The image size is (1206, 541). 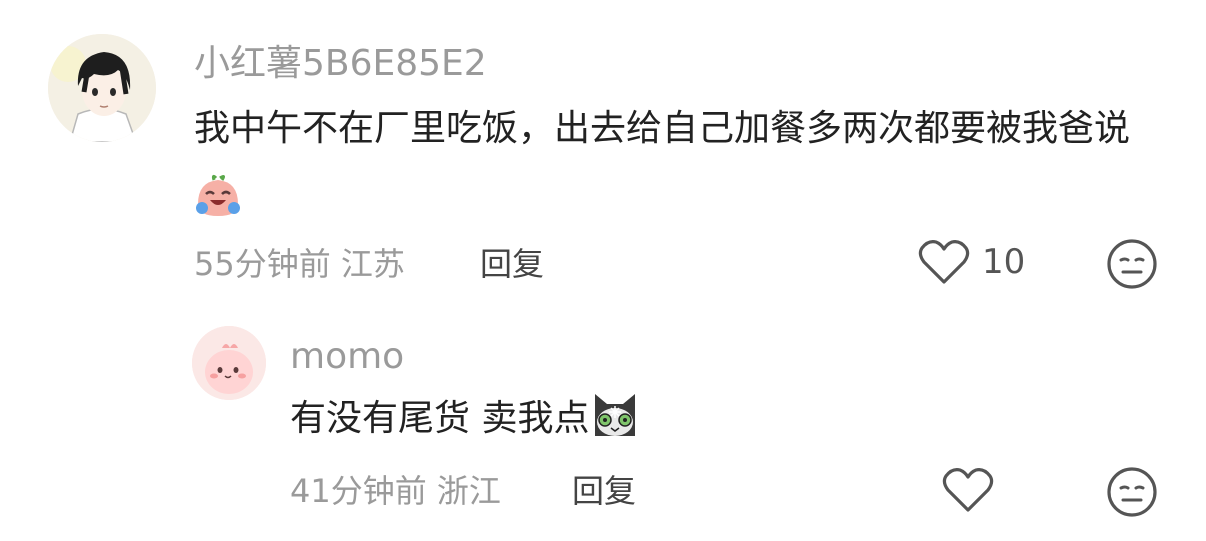 What do you see at coordinates (340, 64) in the screenshot?
I see `comment-username: 小红薯5B6E85E2` at bounding box center [340, 64].